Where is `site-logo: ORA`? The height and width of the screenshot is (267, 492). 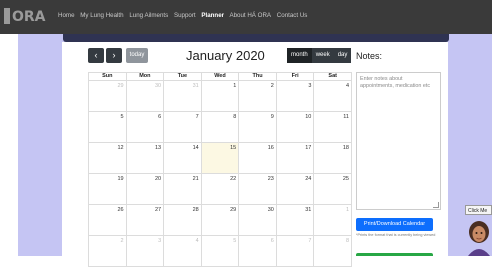
site-logo: ORA is located at coordinates (25, 17).